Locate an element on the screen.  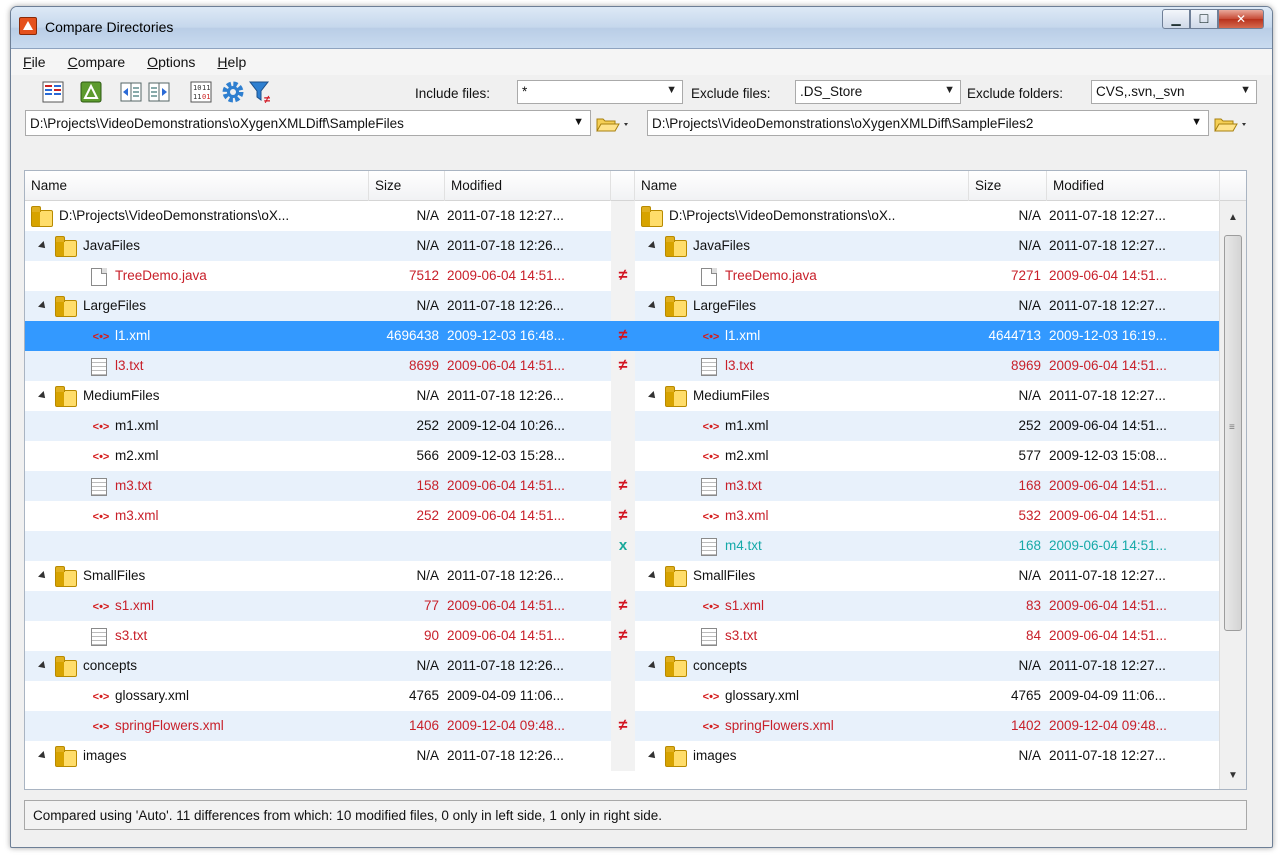
filter-differences-button: ≠ is located at coordinates (261, 92).